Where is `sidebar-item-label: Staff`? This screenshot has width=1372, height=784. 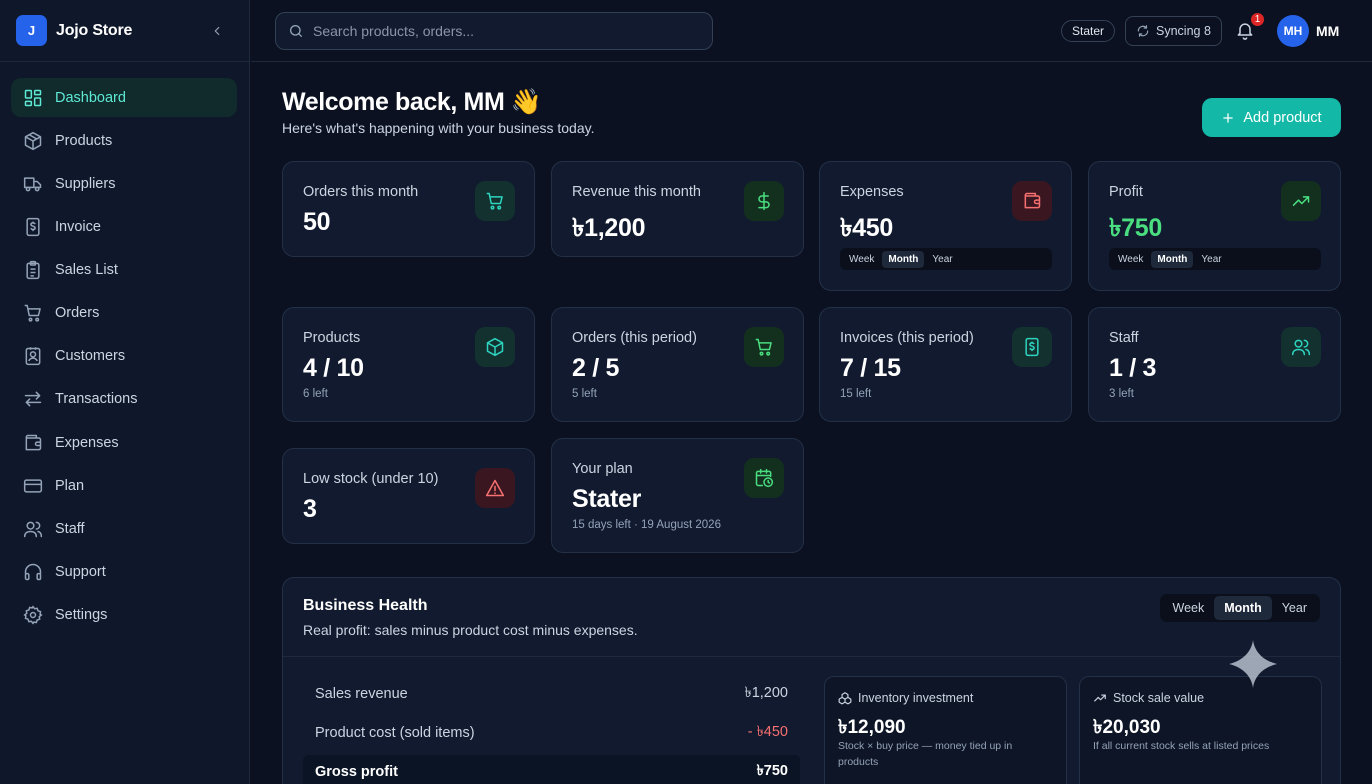
sidebar-item-label: Staff is located at coordinates (70, 528).